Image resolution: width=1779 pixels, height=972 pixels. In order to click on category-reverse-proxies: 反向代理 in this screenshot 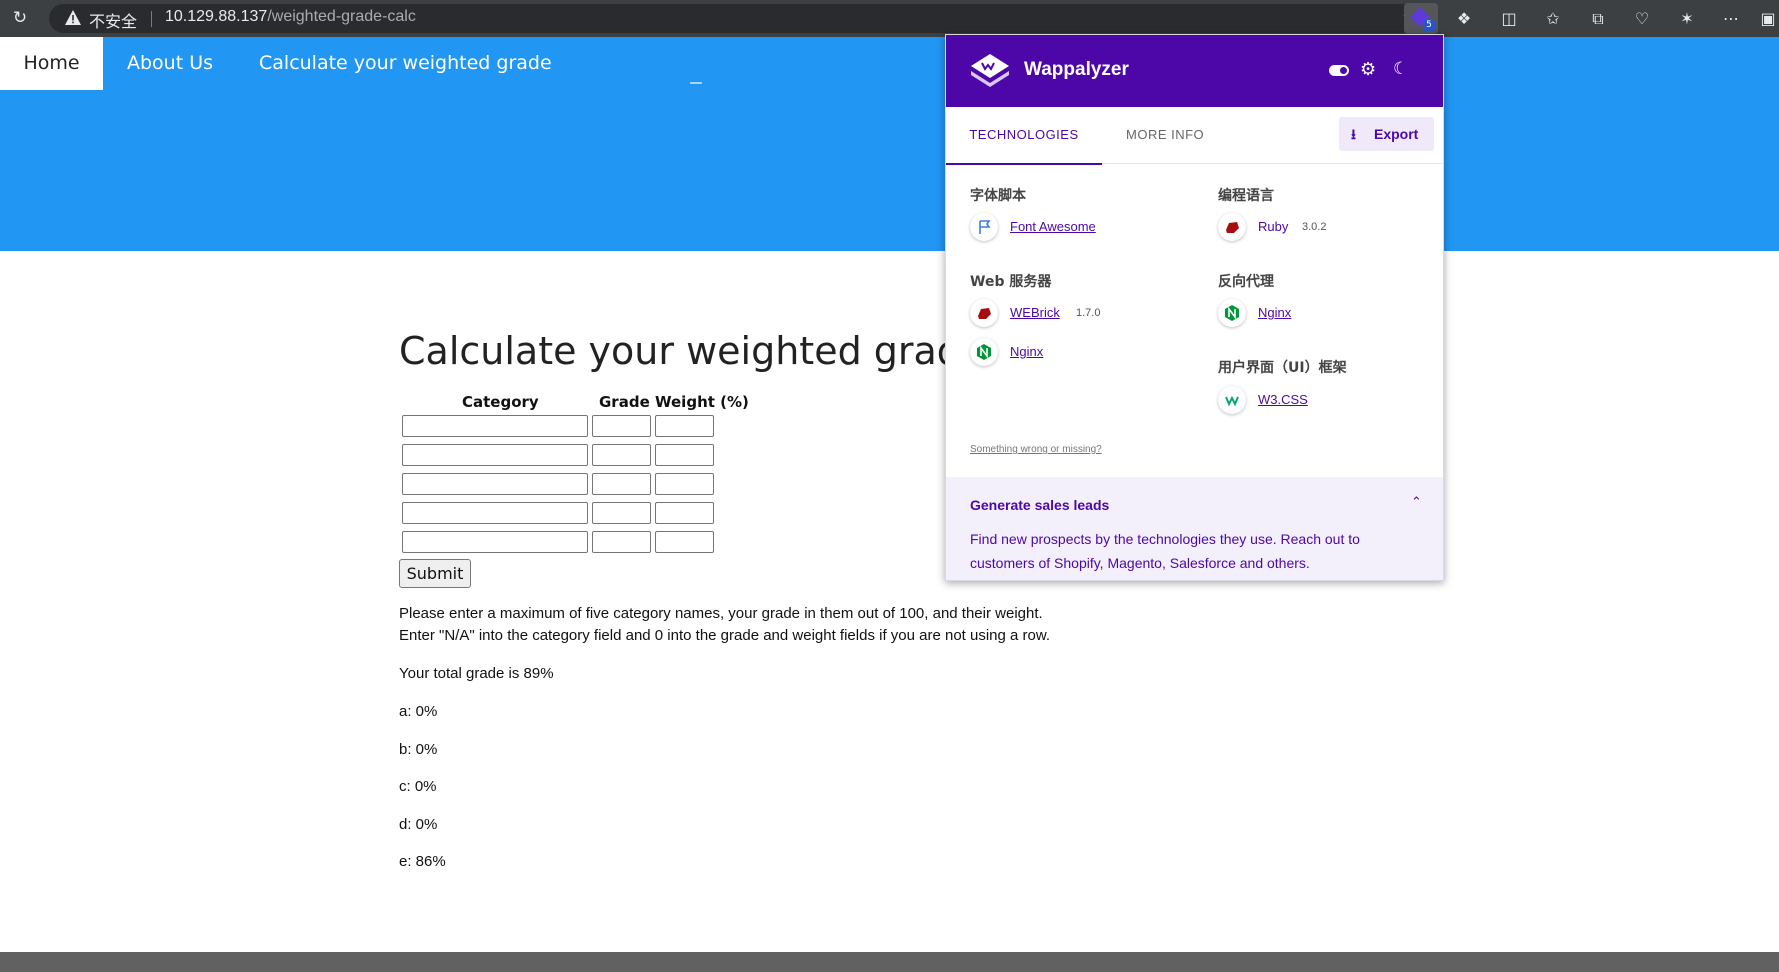, I will do `click(1246, 282)`.